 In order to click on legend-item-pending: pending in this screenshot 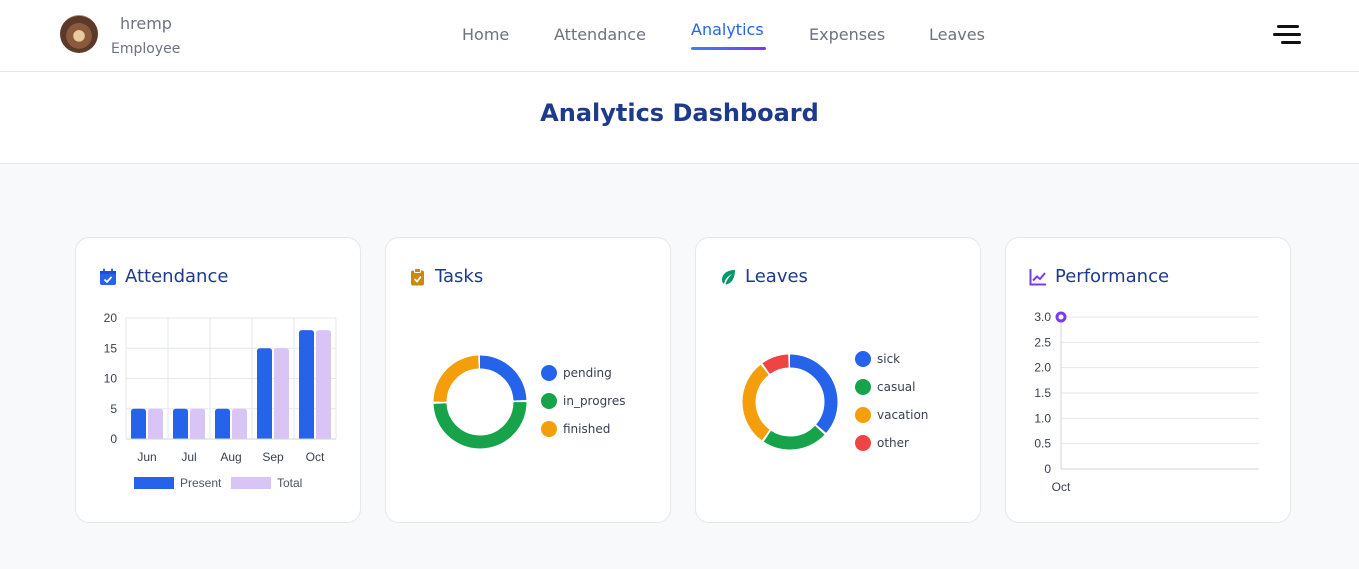, I will do `click(576, 373)`.